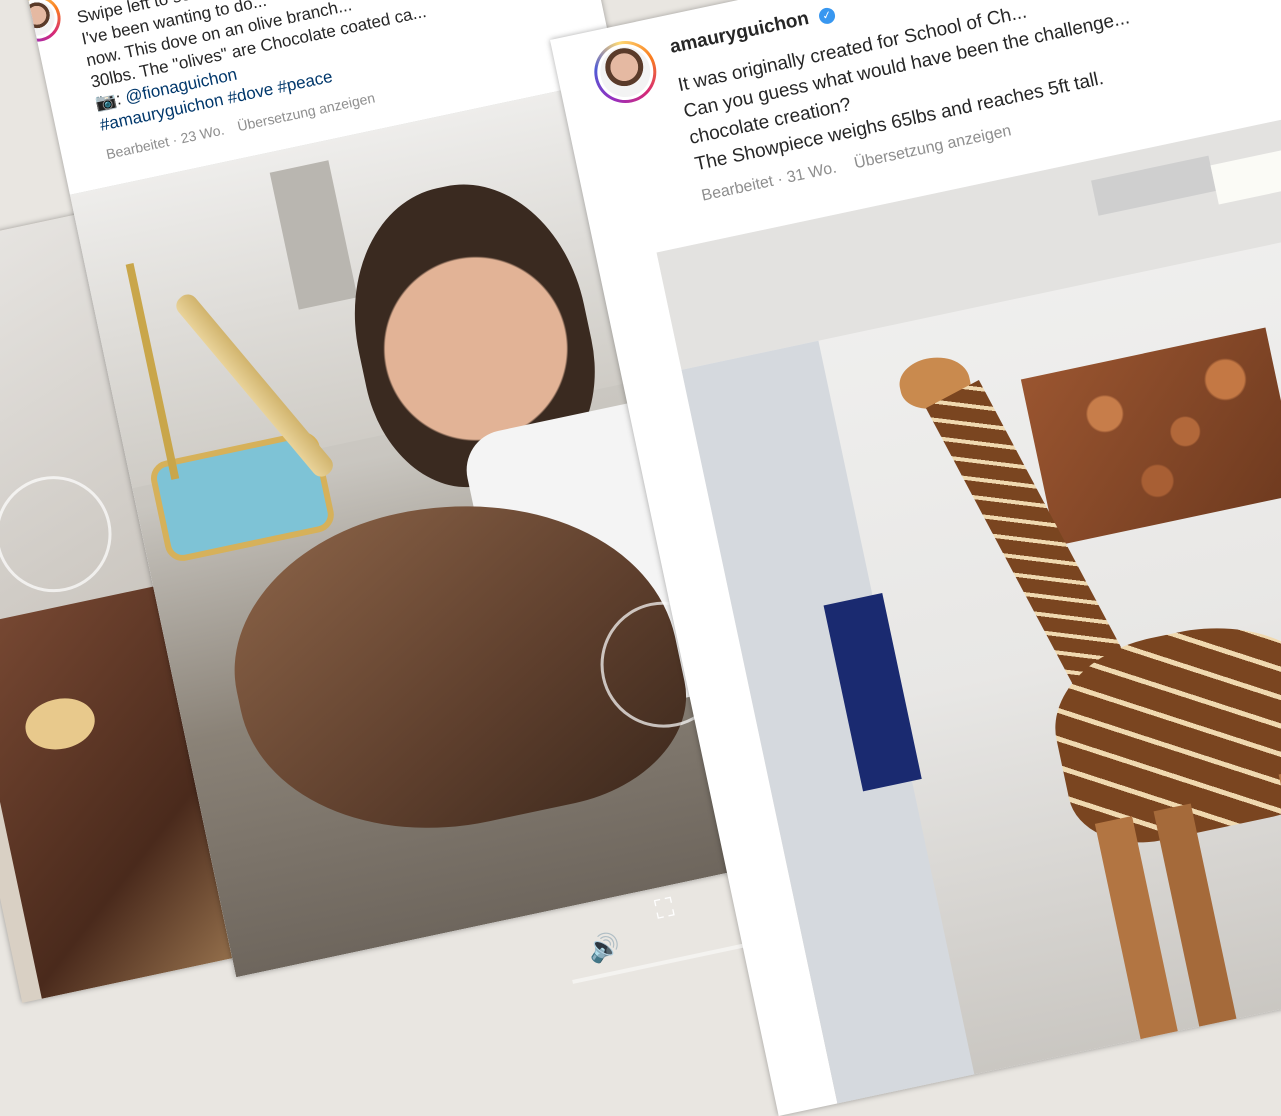 Image resolution: width=1281 pixels, height=1116 pixels. I want to click on volume-icon: 🔊, so click(604, 948).